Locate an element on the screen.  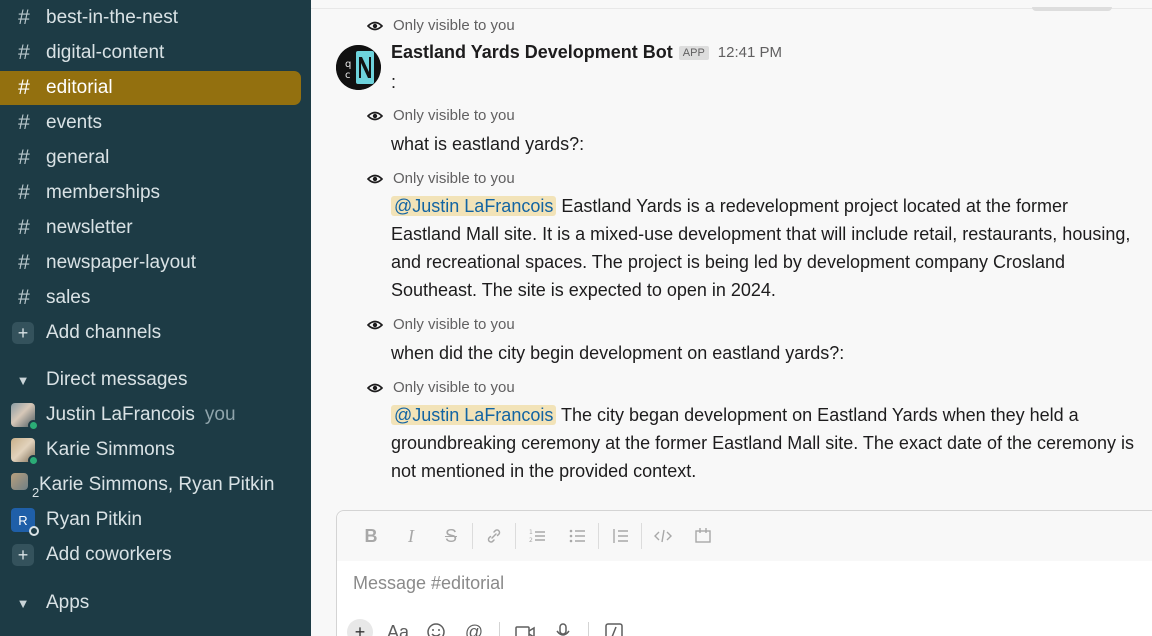
group-count: 2 is located at coordinates (36, 492).